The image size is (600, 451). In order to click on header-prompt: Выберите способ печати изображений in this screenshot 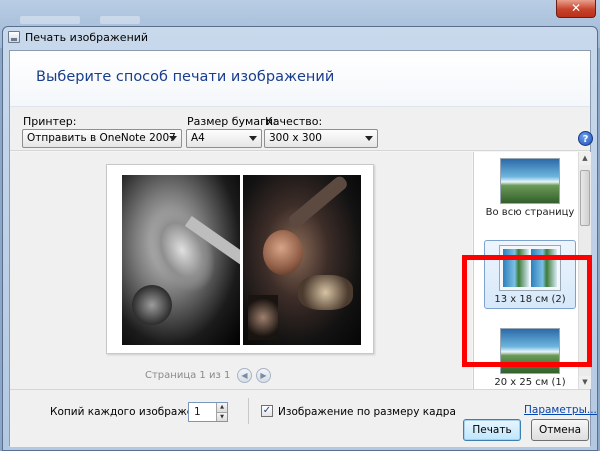, I will do `click(185, 77)`.